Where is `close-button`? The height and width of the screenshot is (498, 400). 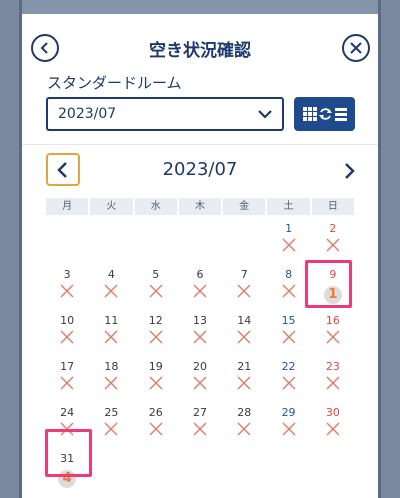
close-button is located at coordinates (356, 48).